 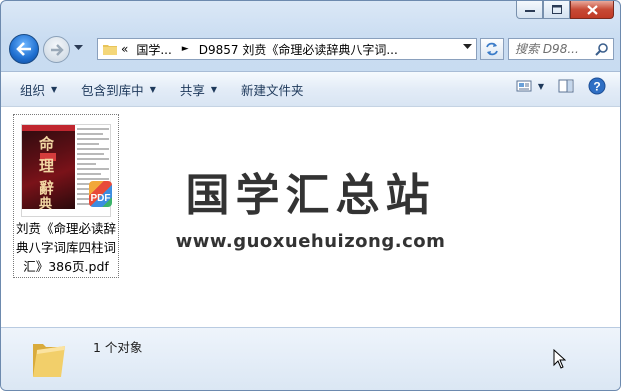 I want to click on organize-menu: 组织 ▼, so click(x=38, y=89).